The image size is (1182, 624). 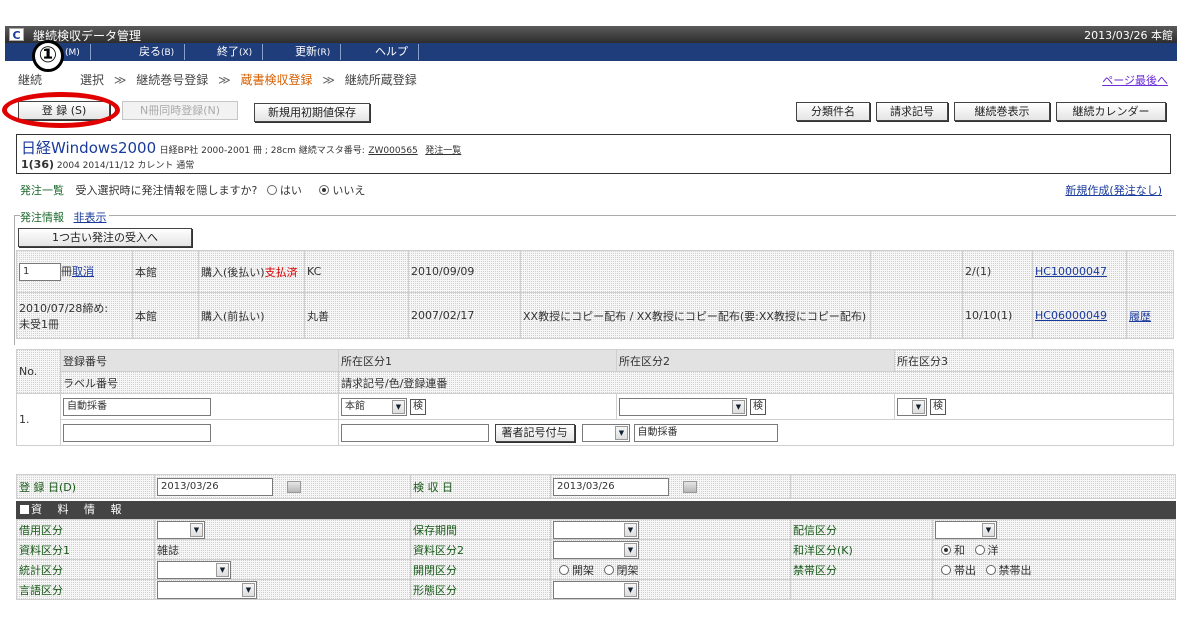 What do you see at coordinates (861, 549) in the screenshot?
I see `jp-west-class-label: 和洋区分(K)` at bounding box center [861, 549].